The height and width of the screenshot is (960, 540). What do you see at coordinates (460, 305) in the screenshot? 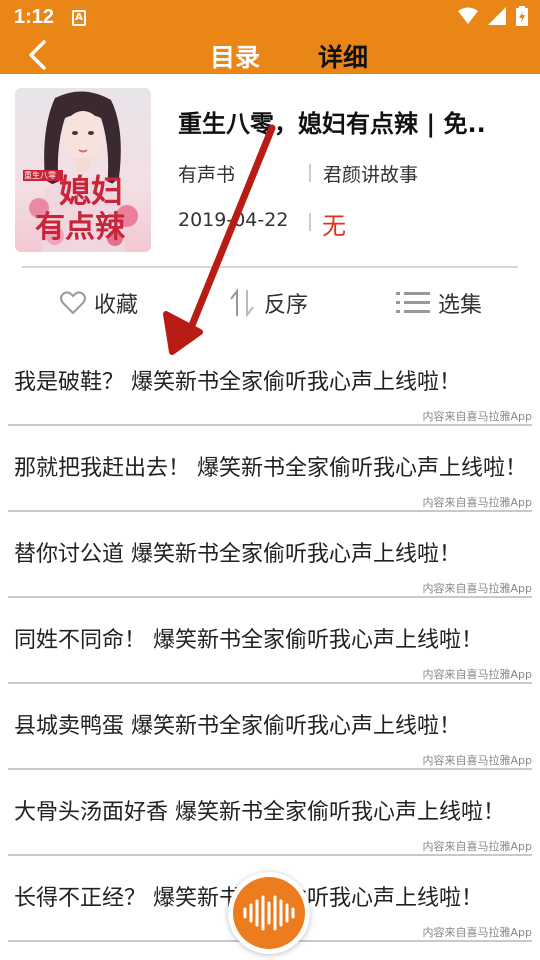
I see `episodes-label: 选集` at bounding box center [460, 305].